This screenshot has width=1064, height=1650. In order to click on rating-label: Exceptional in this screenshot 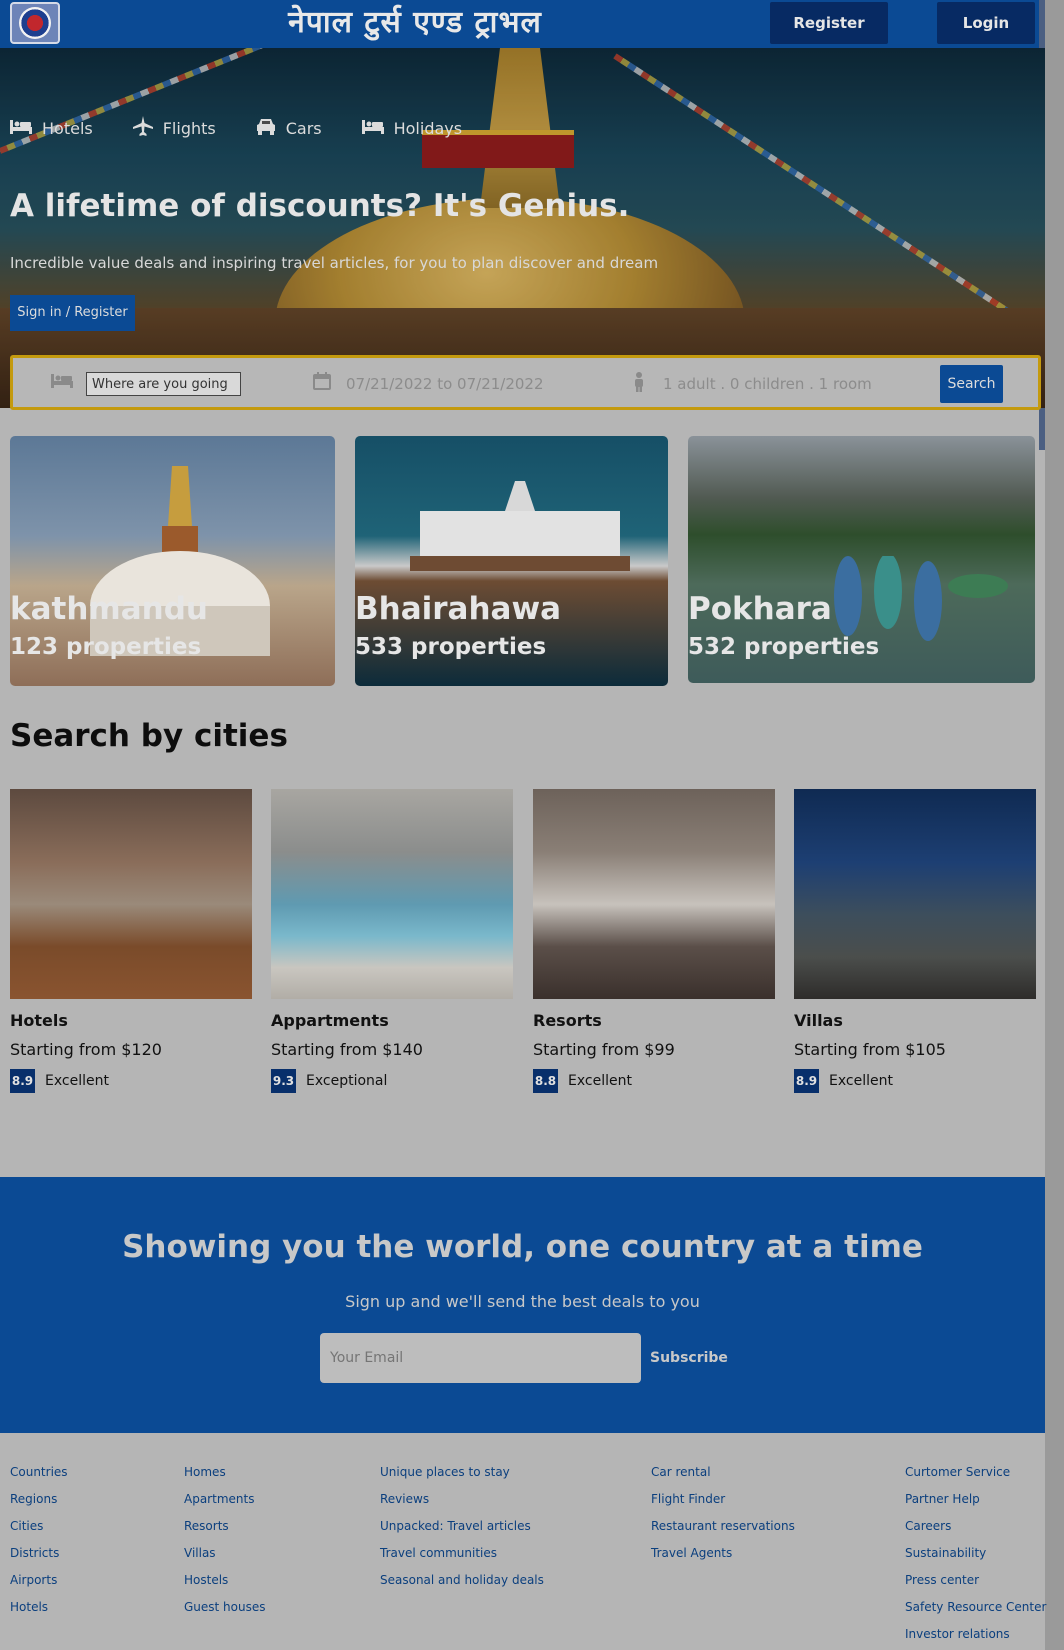, I will do `click(347, 1081)`.